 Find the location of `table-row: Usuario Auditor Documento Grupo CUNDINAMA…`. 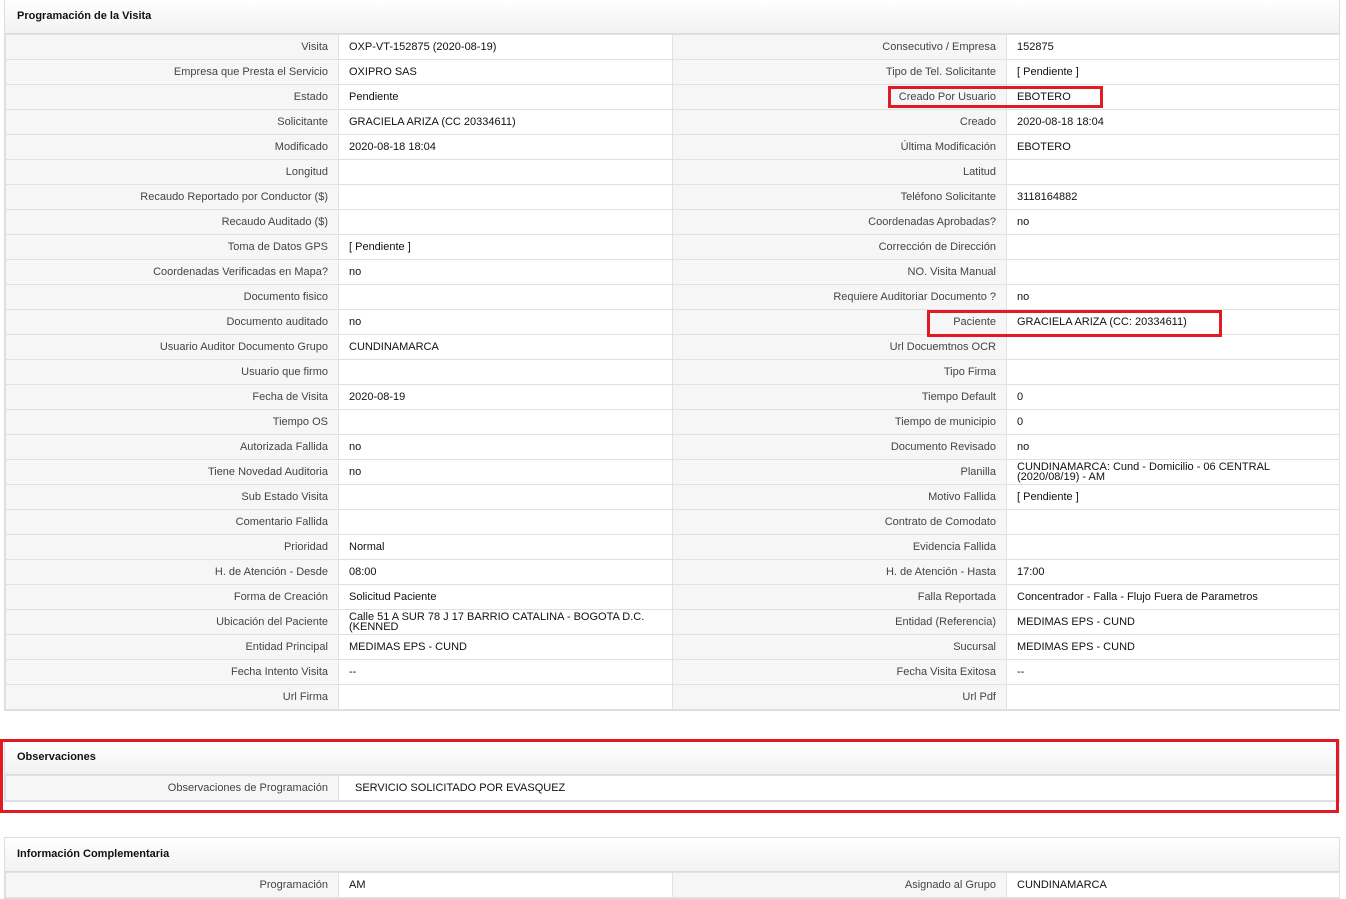

table-row: Usuario Auditor Documento Grupo CUNDINAMA… is located at coordinates (672, 347).